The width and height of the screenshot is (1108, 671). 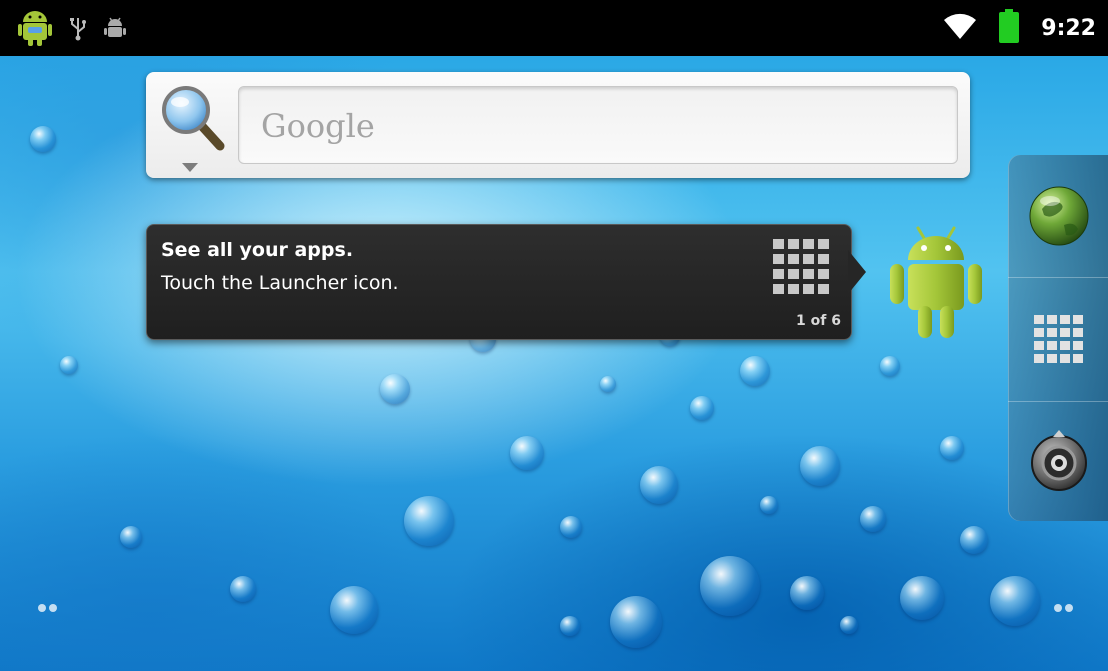 What do you see at coordinates (1063, 608) in the screenshot?
I see `page-indicator-right` at bounding box center [1063, 608].